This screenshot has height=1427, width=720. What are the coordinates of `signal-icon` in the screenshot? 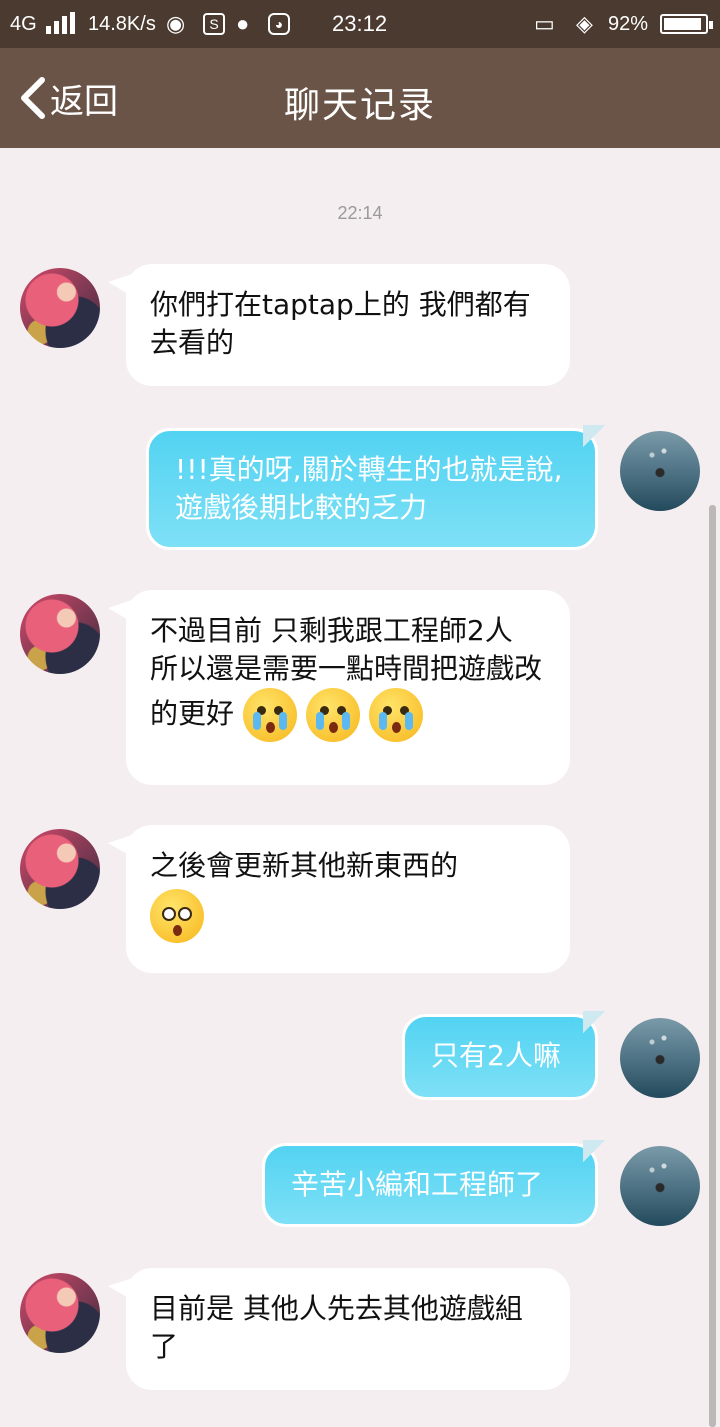 It's located at (61, 23).